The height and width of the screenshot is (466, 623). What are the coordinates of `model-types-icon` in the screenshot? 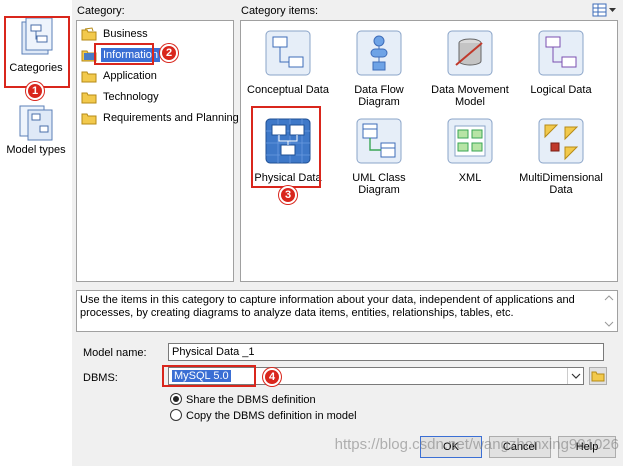 It's located at (36, 123).